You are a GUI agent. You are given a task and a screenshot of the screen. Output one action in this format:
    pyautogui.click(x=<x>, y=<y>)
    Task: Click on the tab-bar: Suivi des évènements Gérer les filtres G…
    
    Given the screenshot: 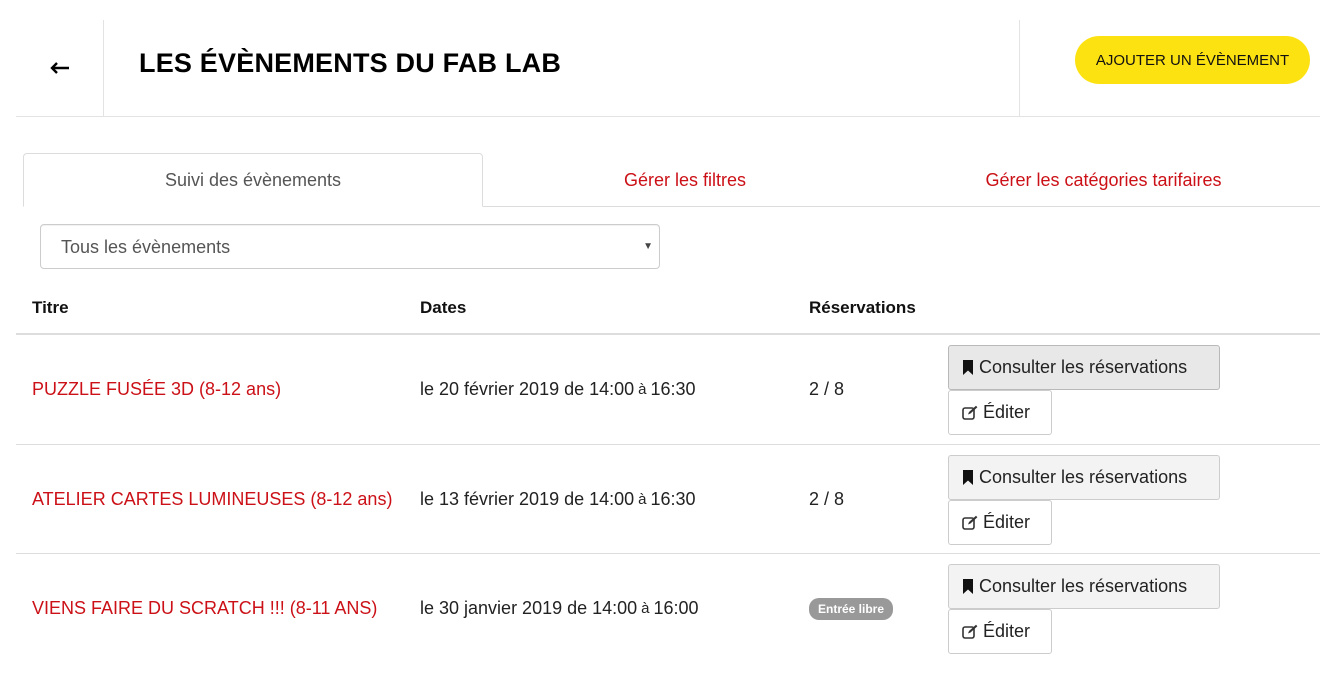 What is the action you would take?
    pyautogui.click(x=671, y=180)
    